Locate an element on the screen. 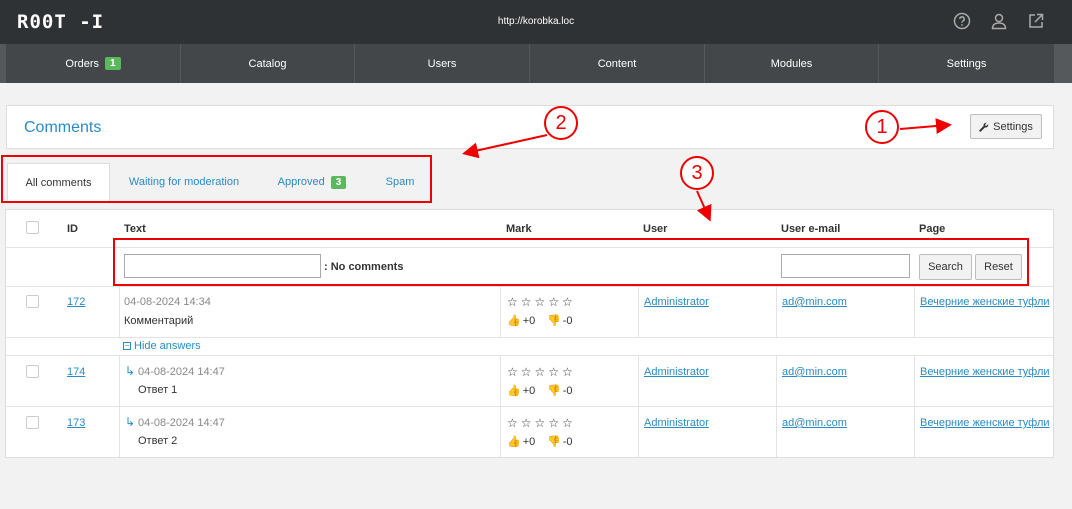 The height and width of the screenshot is (509, 1072). comment-text: Комментарий is located at coordinates (159, 321).